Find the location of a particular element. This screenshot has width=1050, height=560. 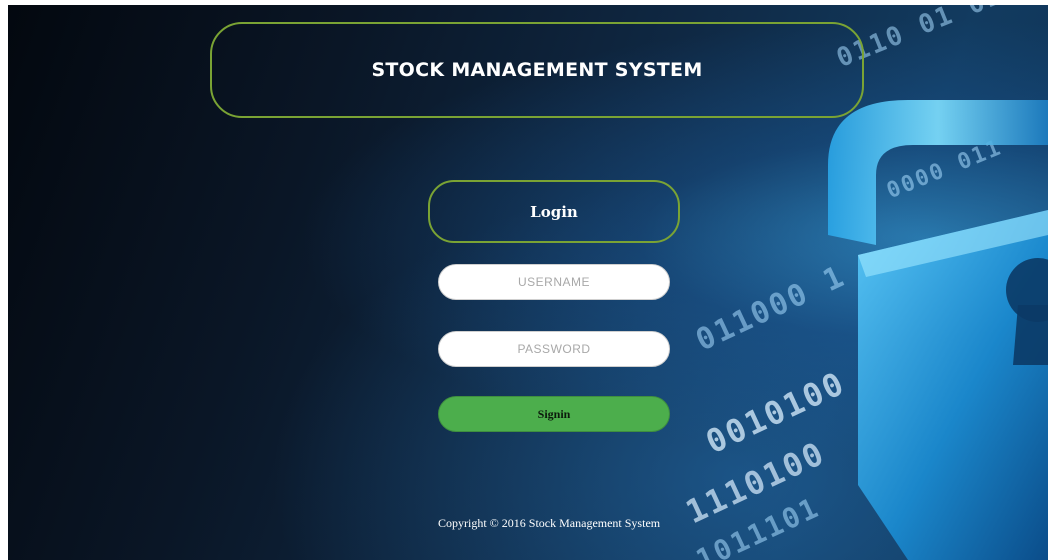

app-title: STOCK MANAGEMENT SYSTEM is located at coordinates (537, 70).